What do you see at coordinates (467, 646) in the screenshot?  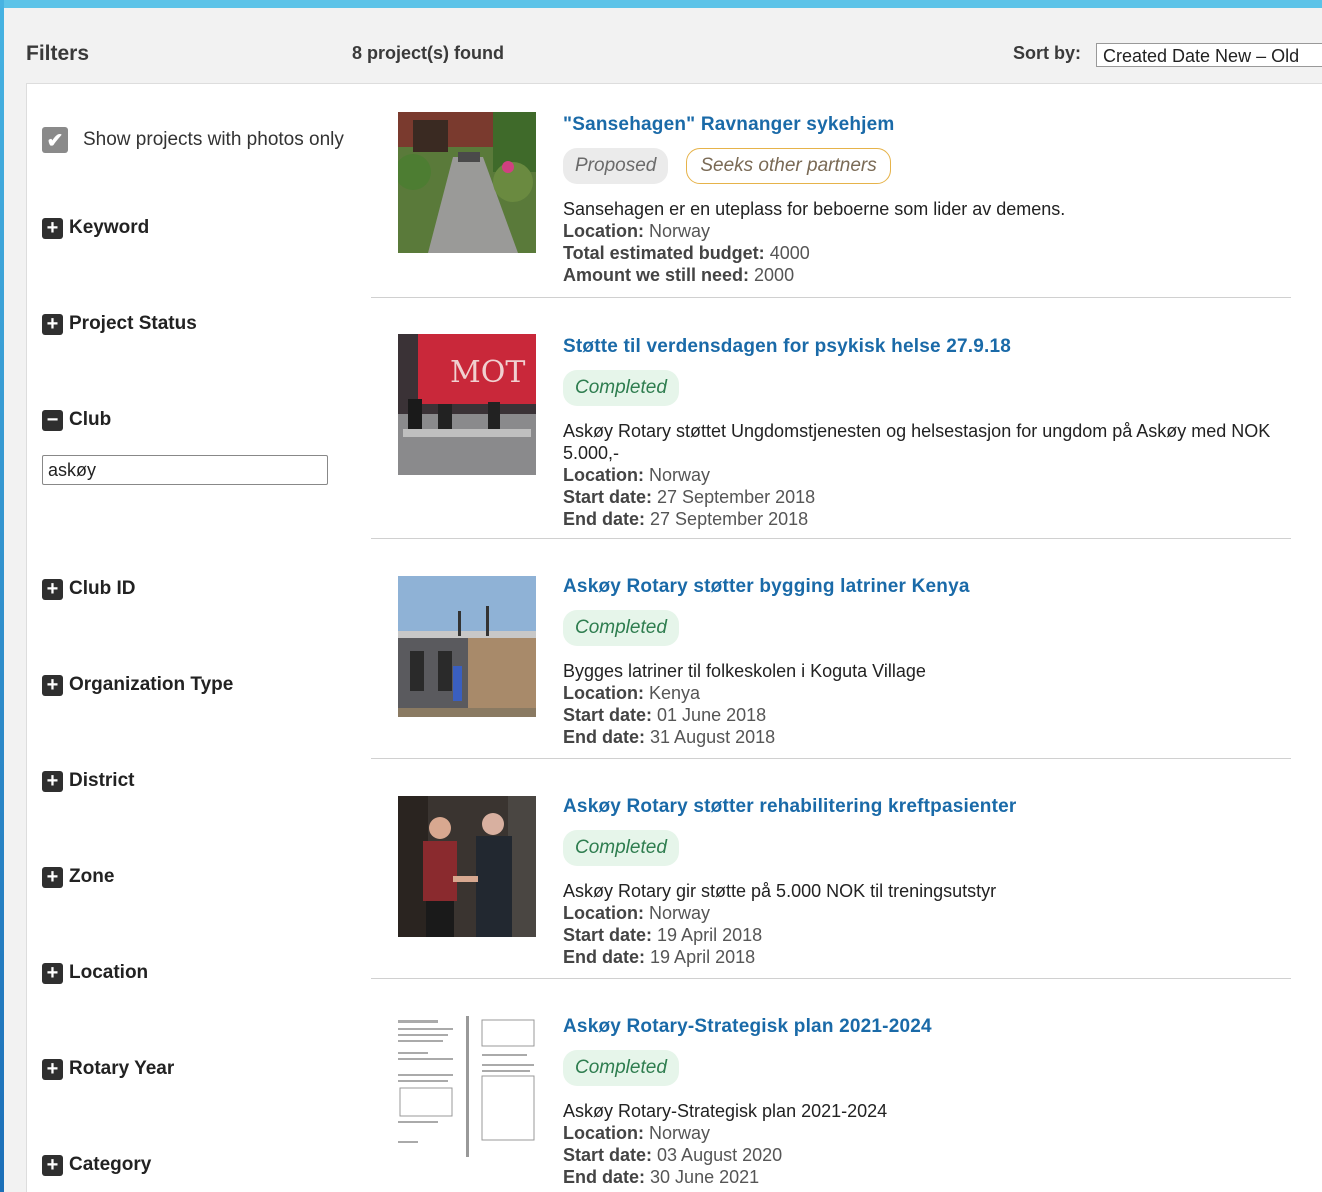 I see `project-photo-latrine` at bounding box center [467, 646].